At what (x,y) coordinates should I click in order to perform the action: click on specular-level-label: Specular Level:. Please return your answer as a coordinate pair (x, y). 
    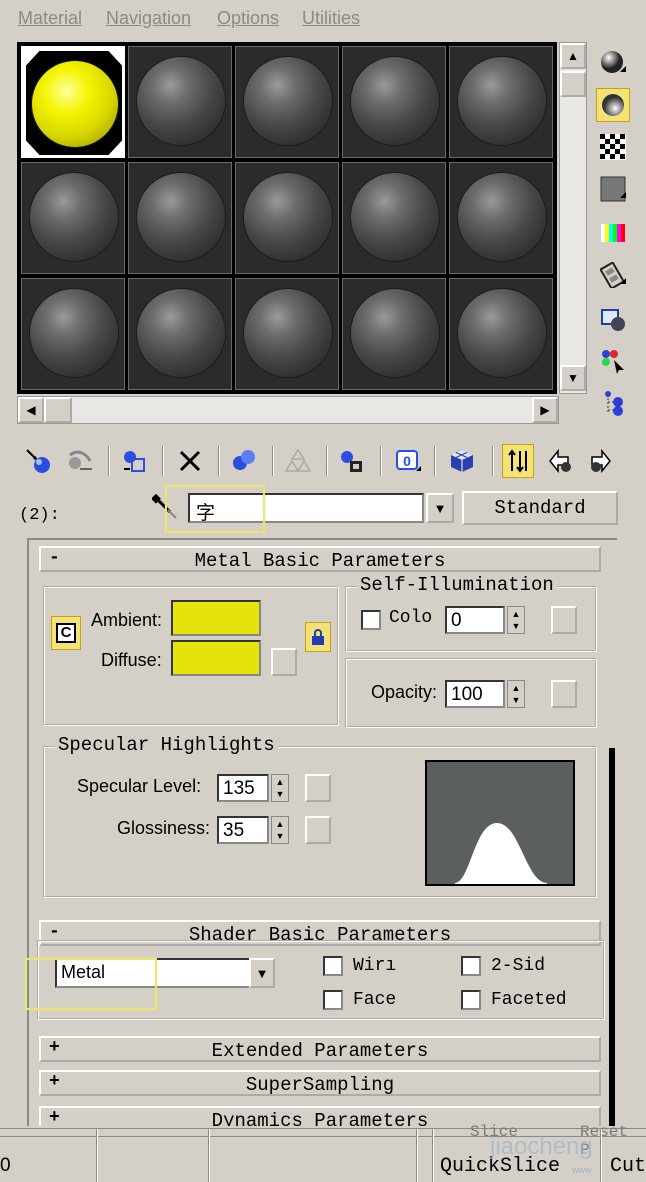
    Looking at the image, I should click on (139, 786).